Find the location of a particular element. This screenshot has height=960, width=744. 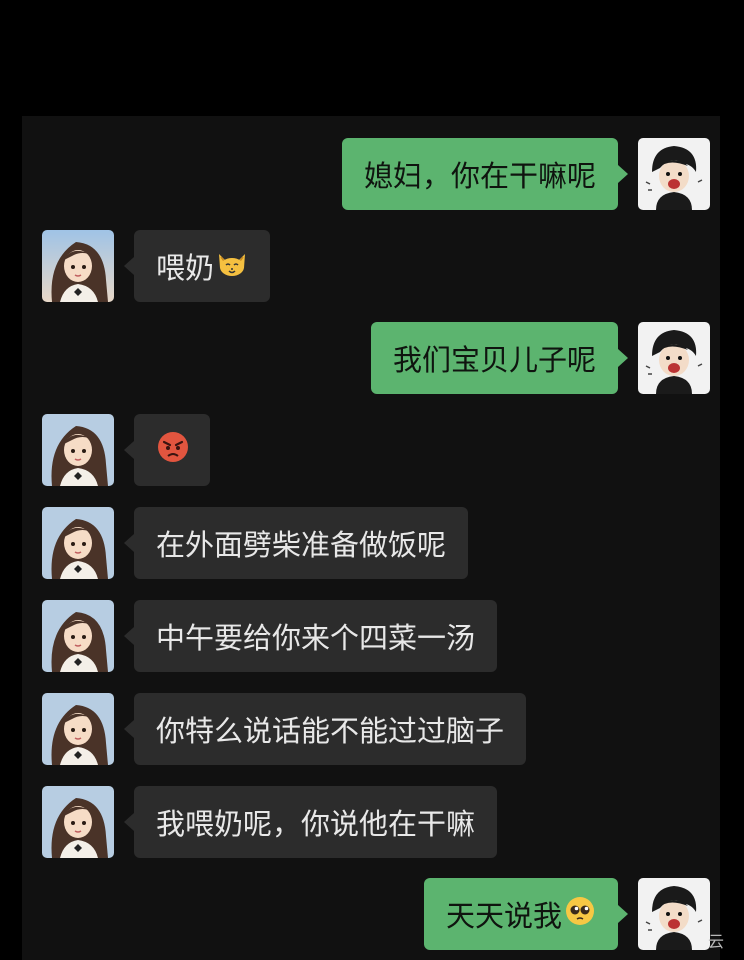

message-row: 天天说我 is located at coordinates (371, 914).